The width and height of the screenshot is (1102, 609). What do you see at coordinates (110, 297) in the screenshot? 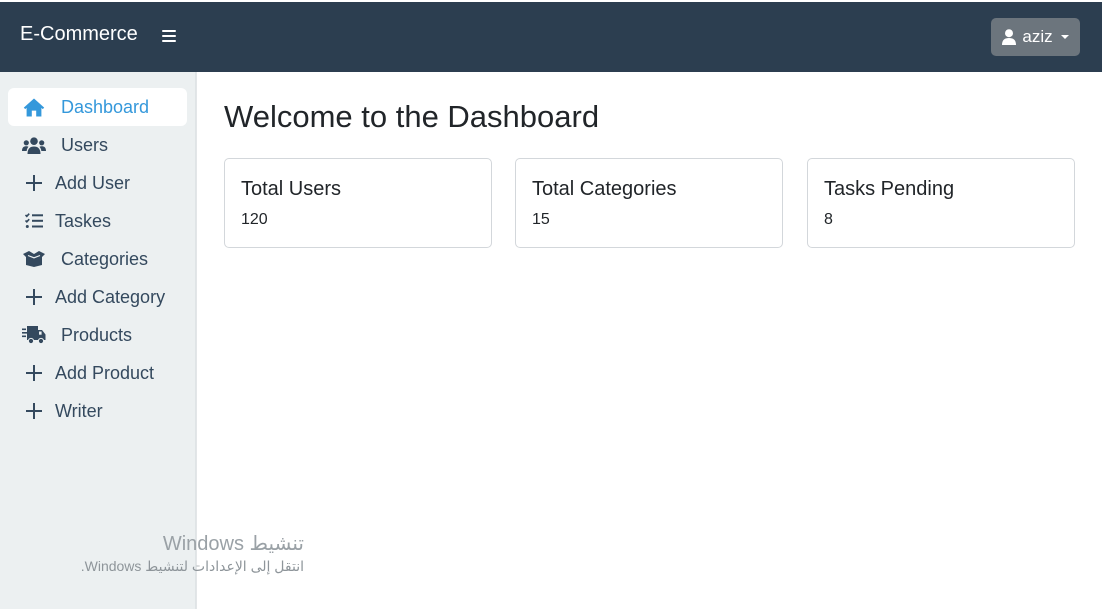
I see `sidebar-item-label: Add Category` at bounding box center [110, 297].